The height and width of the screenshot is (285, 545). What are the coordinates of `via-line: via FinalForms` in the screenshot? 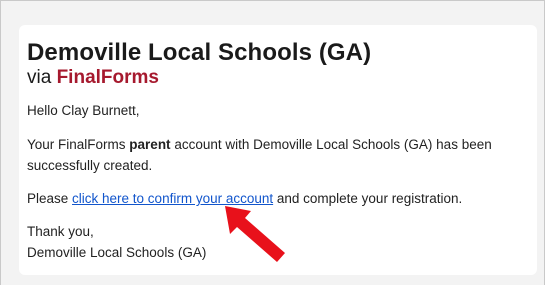 It's located at (282, 78).